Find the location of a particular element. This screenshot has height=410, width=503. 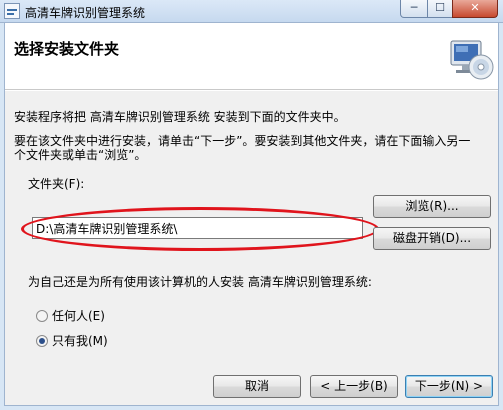

minimize-button: ─ is located at coordinates (414, 9).